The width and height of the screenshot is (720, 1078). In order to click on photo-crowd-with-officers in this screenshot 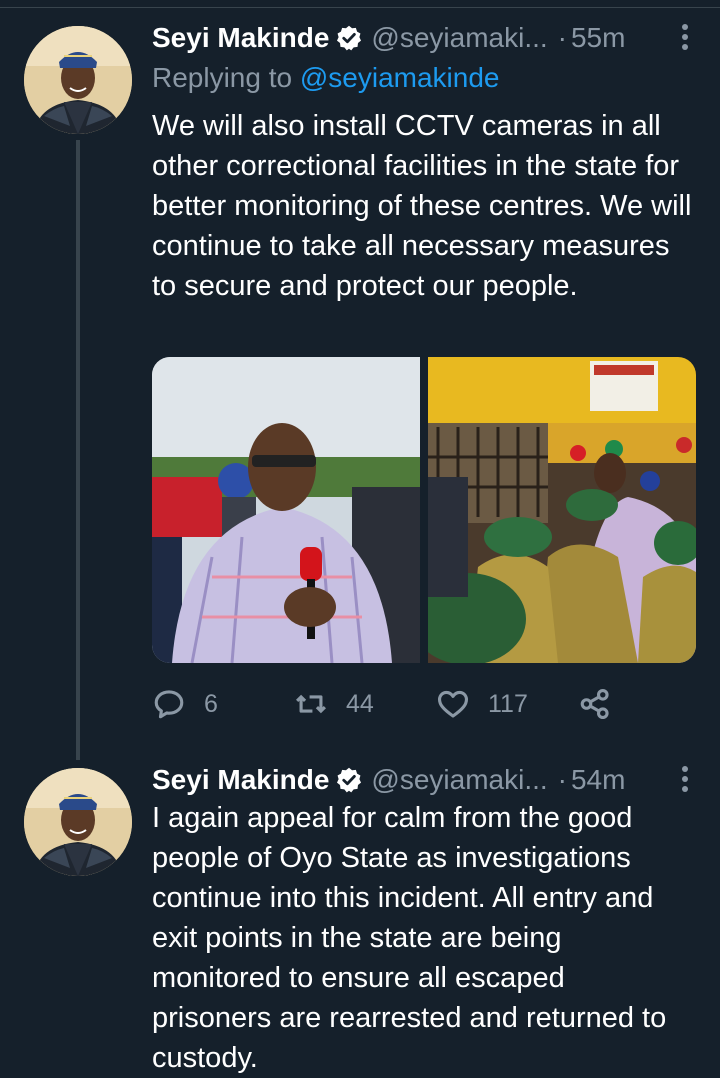, I will do `click(562, 510)`.